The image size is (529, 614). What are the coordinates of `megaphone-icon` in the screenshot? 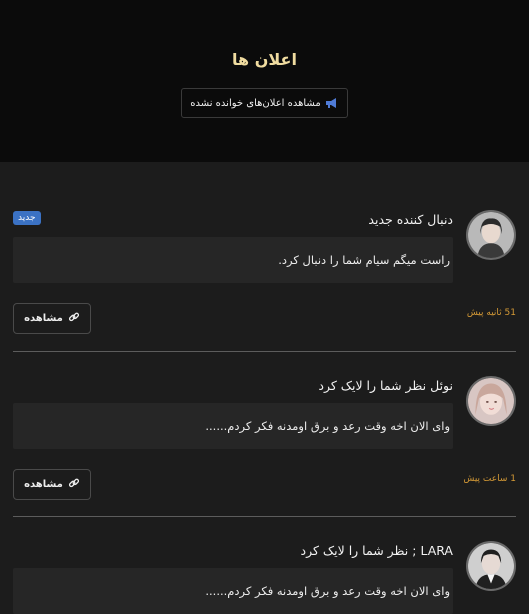 It's located at (332, 103).